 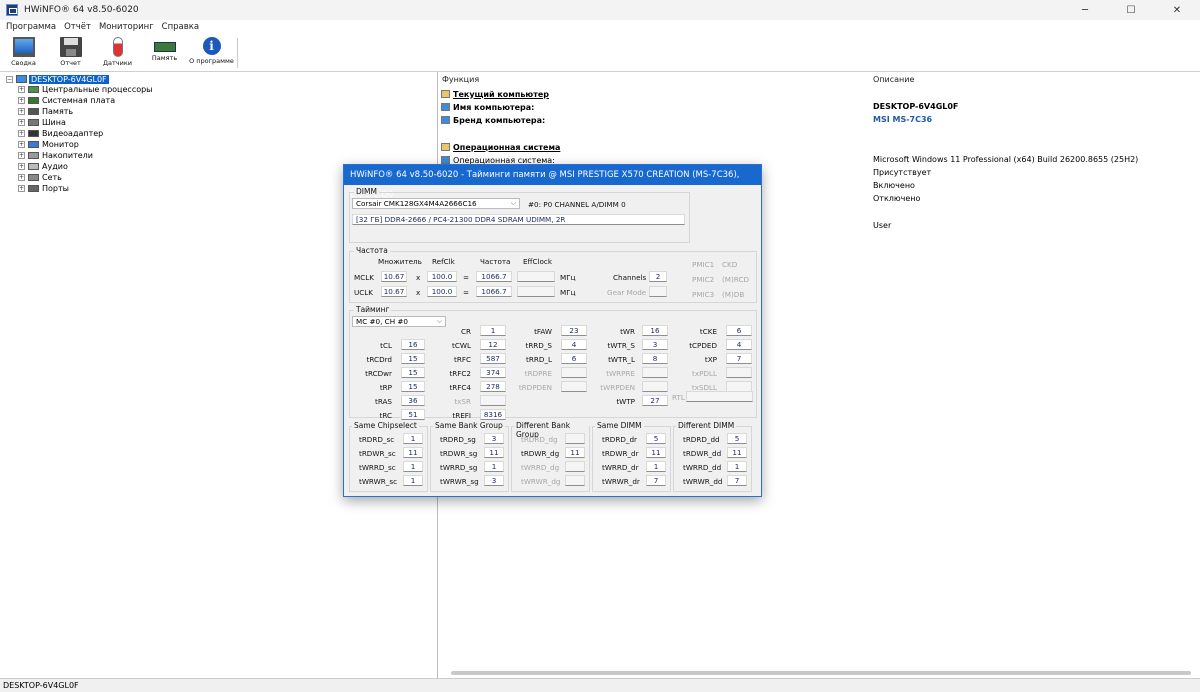 What do you see at coordinates (23, 52) in the screenshot?
I see `summary-button: Сводка` at bounding box center [23, 52].